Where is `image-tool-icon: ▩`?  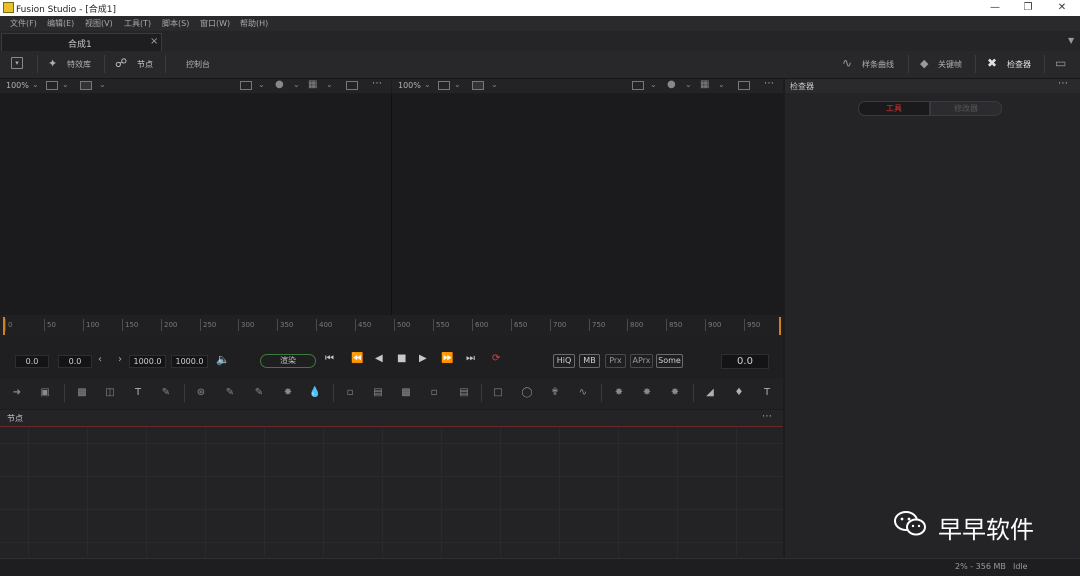
image-tool-icon: ▩ is located at coordinates (82, 393).